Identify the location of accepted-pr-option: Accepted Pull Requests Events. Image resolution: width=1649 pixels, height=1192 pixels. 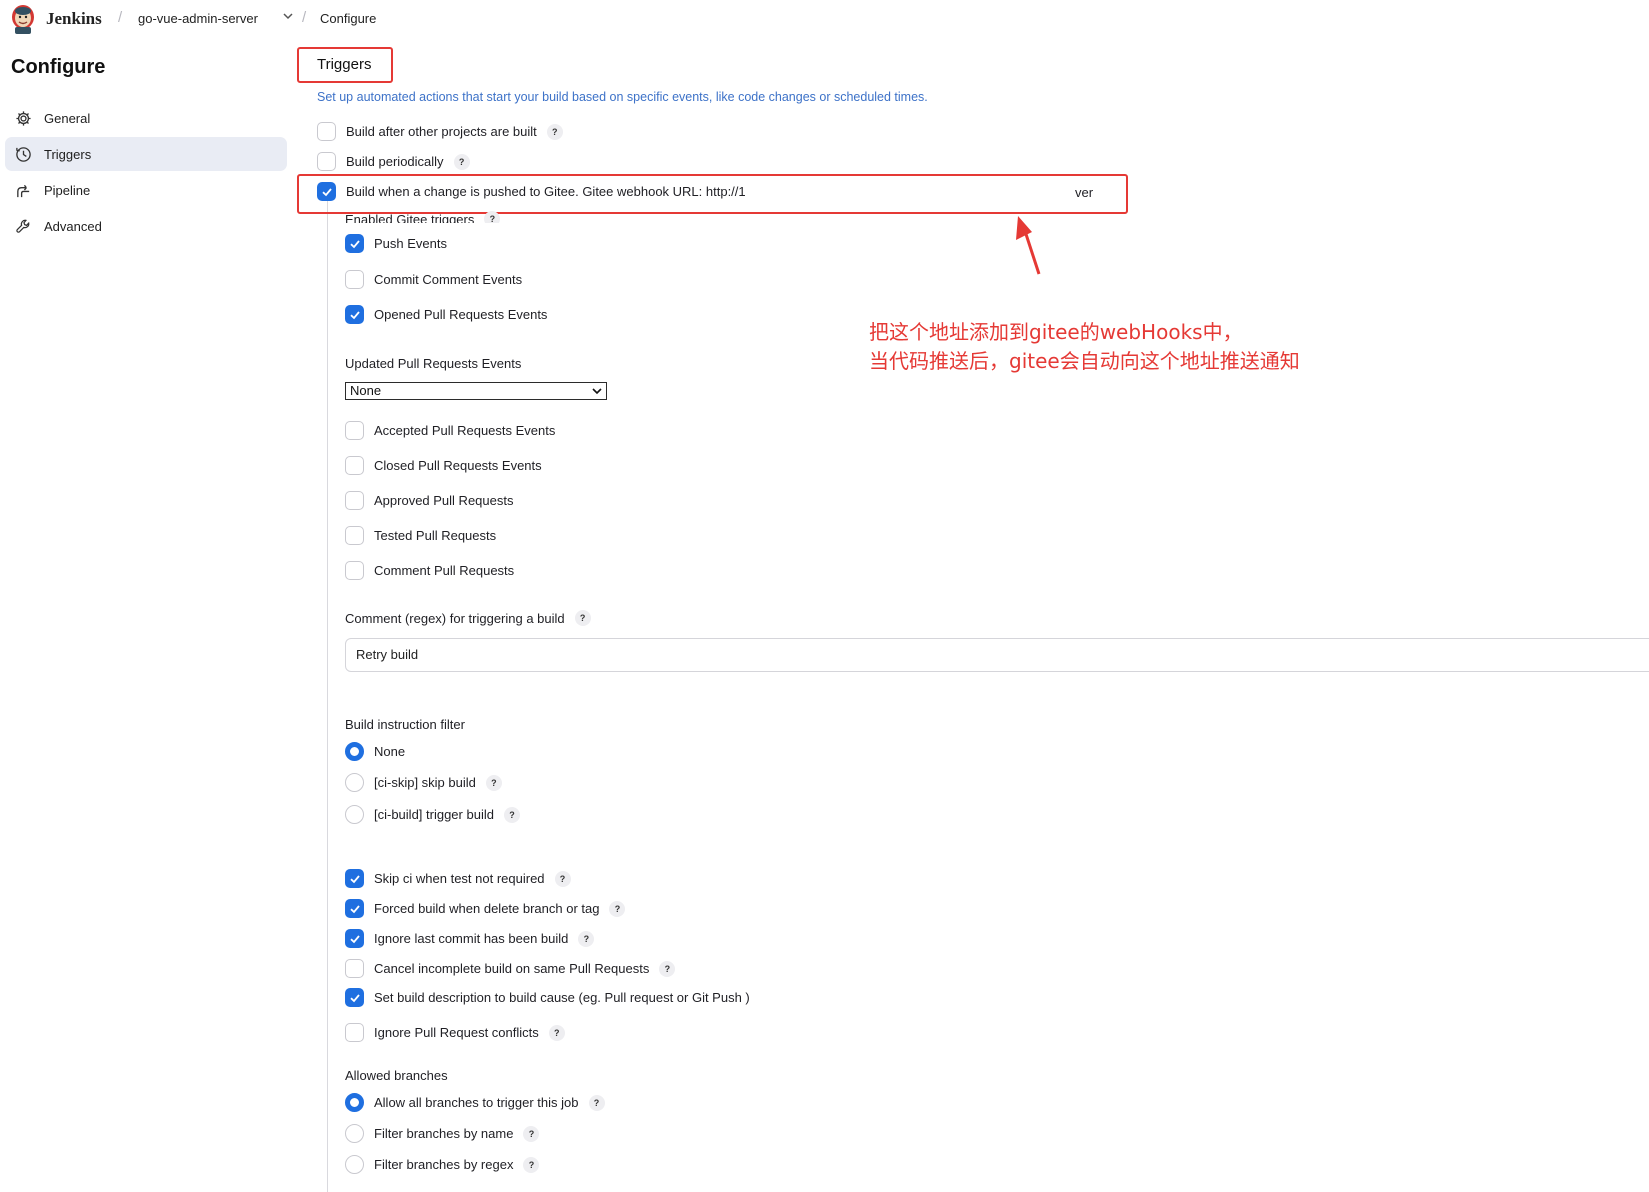
(450, 430).